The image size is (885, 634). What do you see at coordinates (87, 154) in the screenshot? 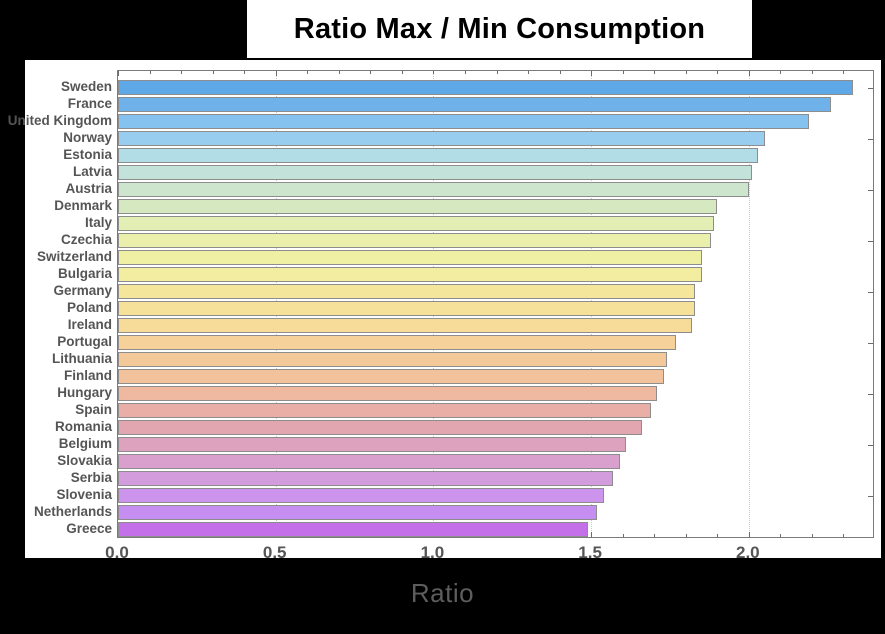
I see `category-label: Estonia` at bounding box center [87, 154].